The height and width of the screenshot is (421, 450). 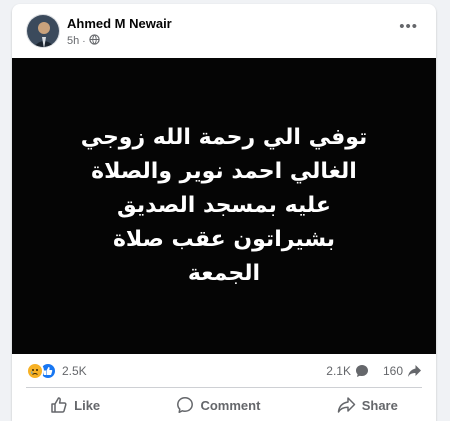 What do you see at coordinates (393, 371) in the screenshot?
I see `shares-count: 160` at bounding box center [393, 371].